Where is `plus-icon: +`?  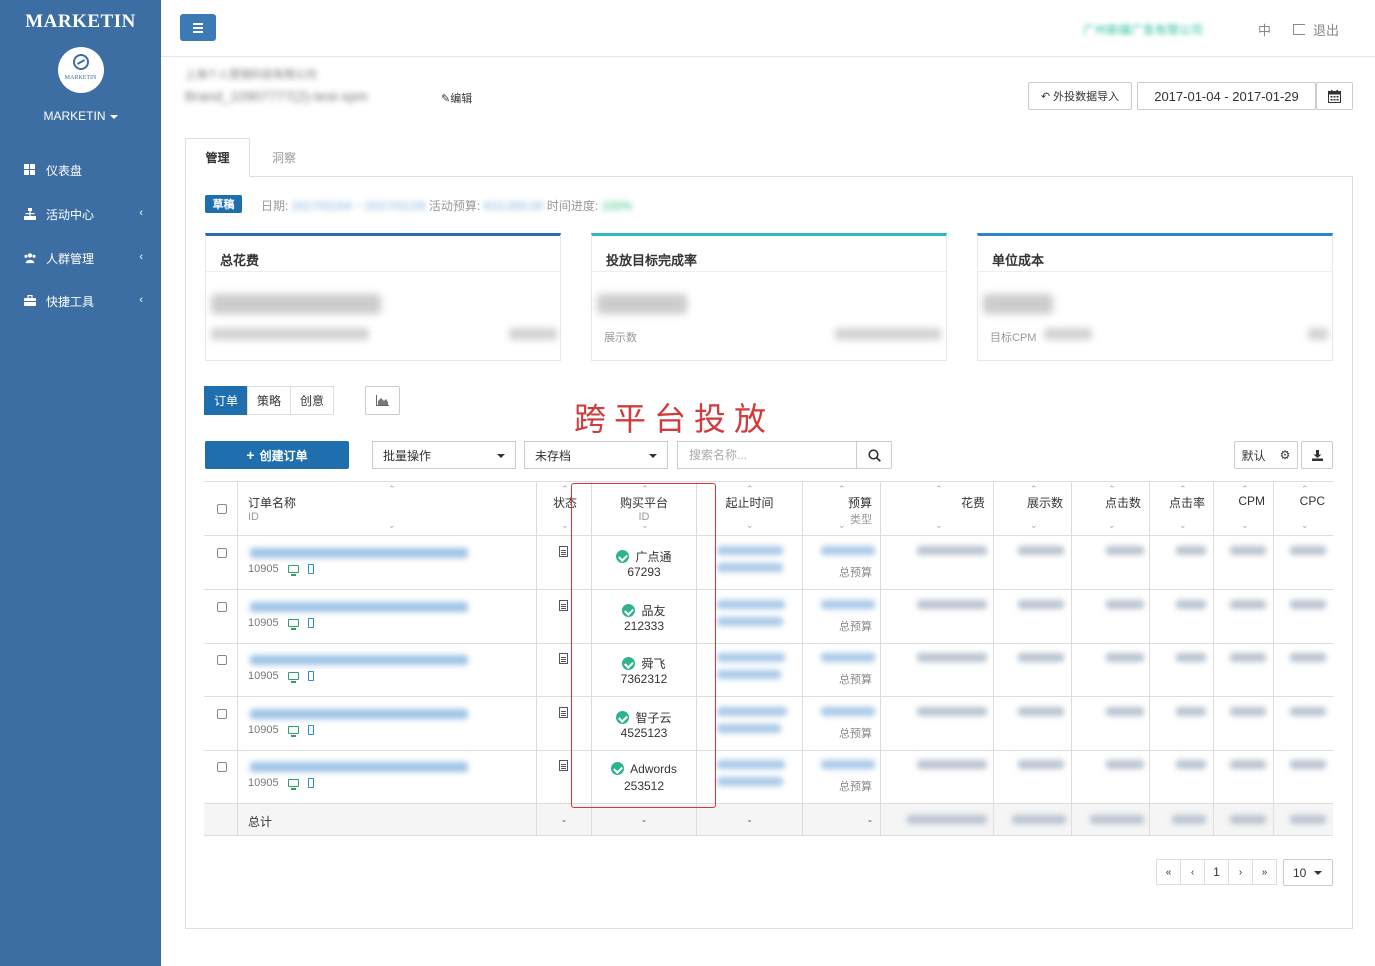 plus-icon: + is located at coordinates (250, 455).